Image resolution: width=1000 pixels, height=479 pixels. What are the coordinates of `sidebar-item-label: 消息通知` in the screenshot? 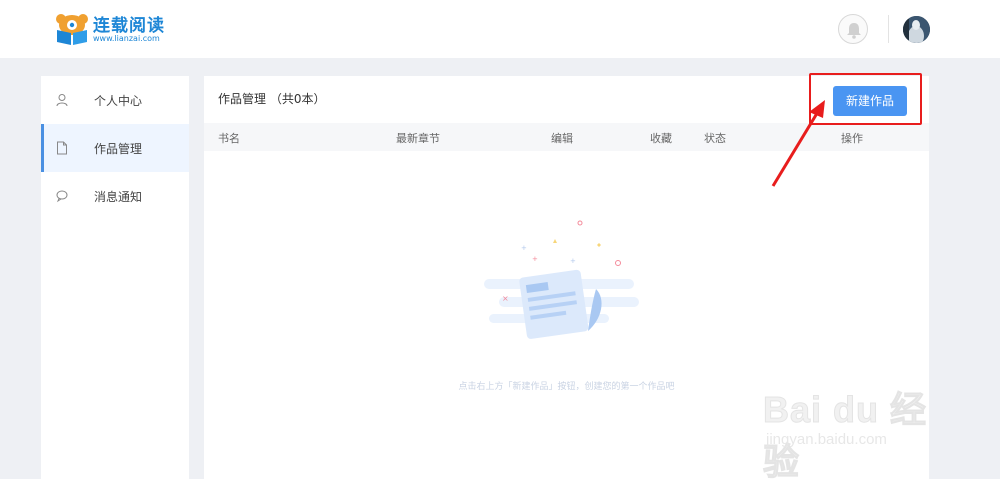 It's located at (118, 197).